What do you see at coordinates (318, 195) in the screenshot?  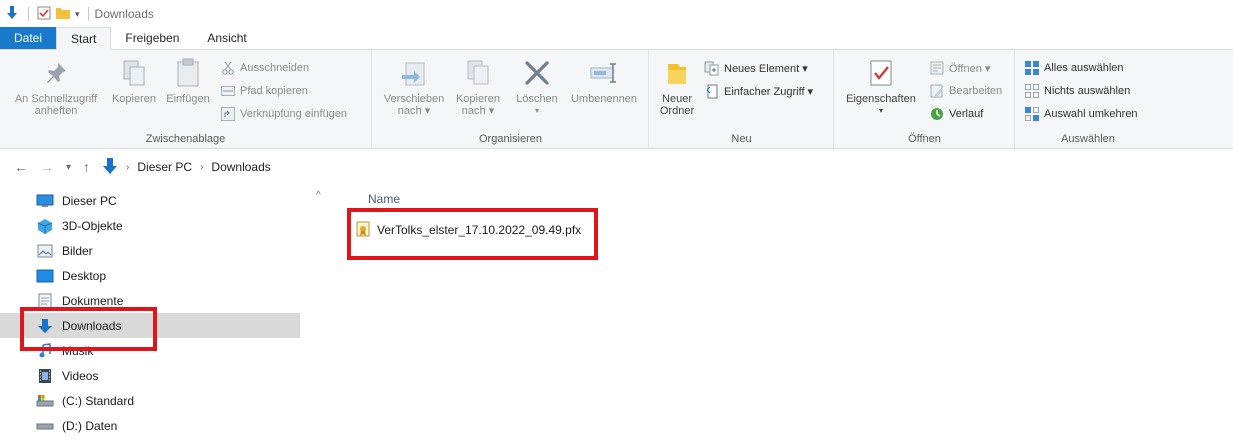 I see `scroll-up-icon: ^` at bounding box center [318, 195].